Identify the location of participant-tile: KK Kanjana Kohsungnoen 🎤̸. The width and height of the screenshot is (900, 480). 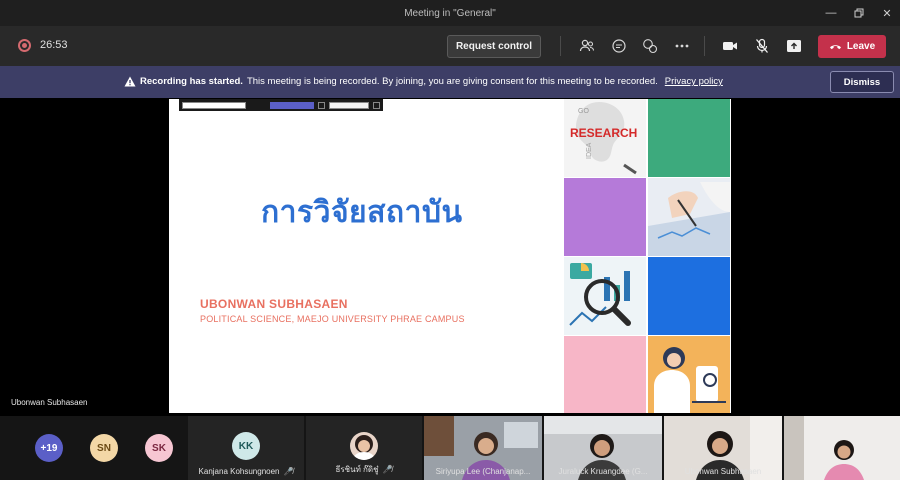
(246, 448).